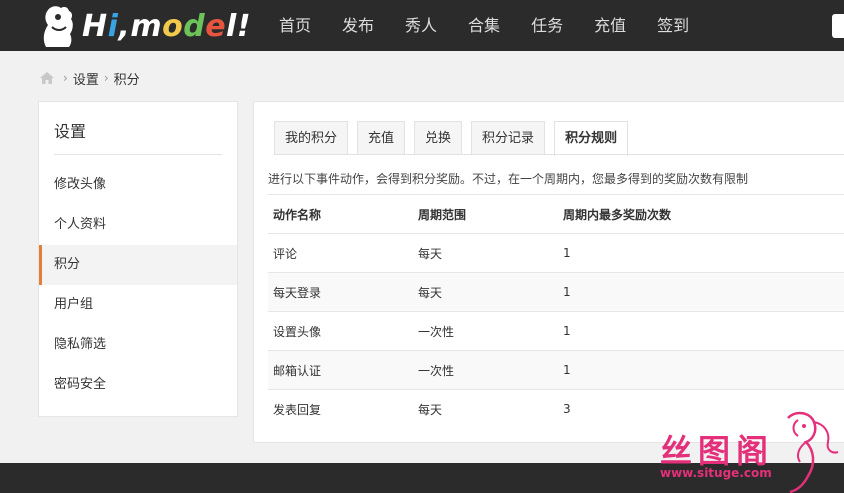  Describe the element at coordinates (591, 138) in the screenshot. I see `tab-points-rules: 积分规则` at that location.